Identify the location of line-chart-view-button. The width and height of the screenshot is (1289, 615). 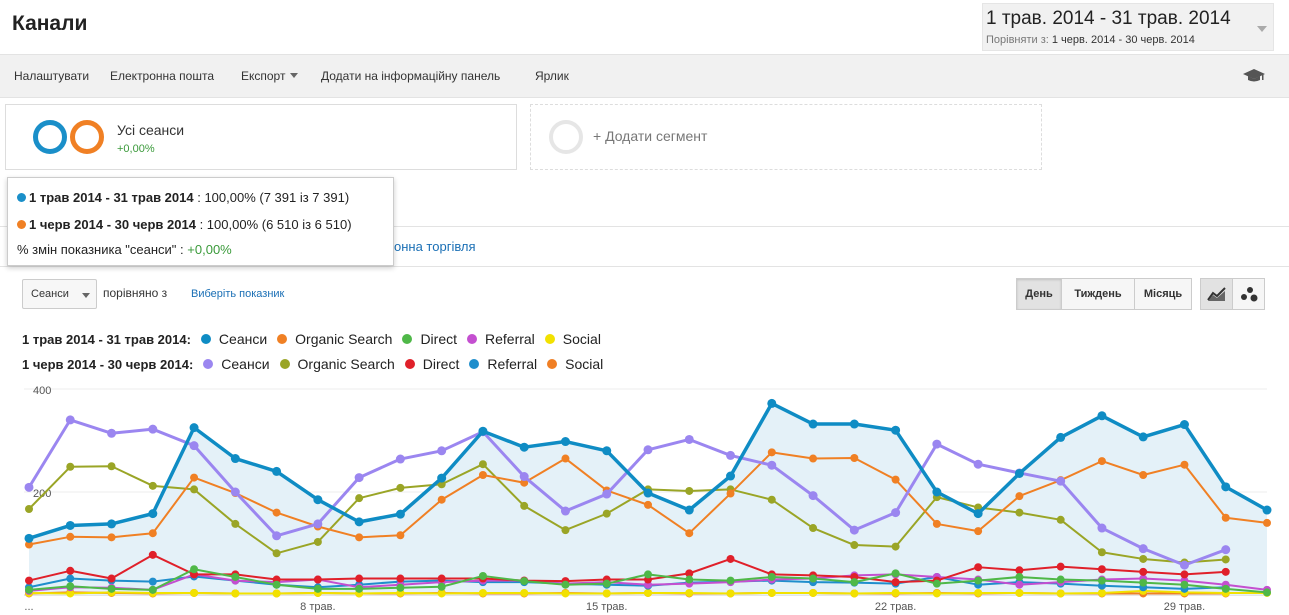
(1216, 294).